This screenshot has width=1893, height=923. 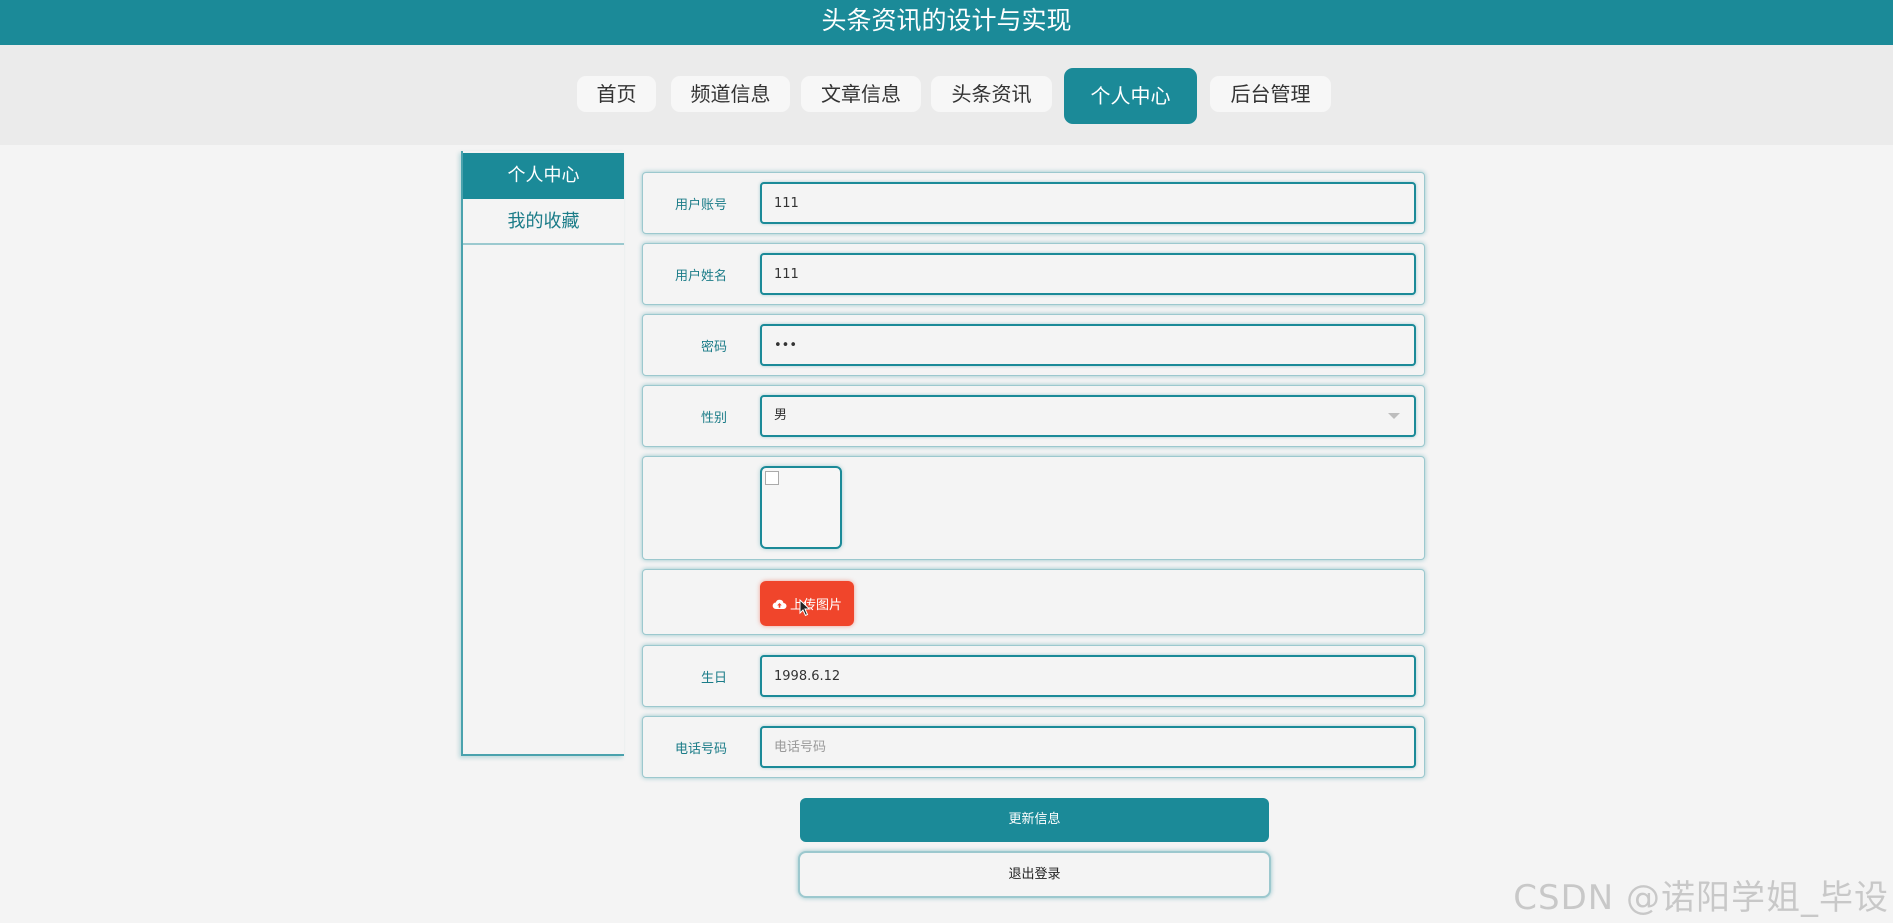 What do you see at coordinates (700, 749) in the screenshot?
I see `phone-label: 电话号码` at bounding box center [700, 749].